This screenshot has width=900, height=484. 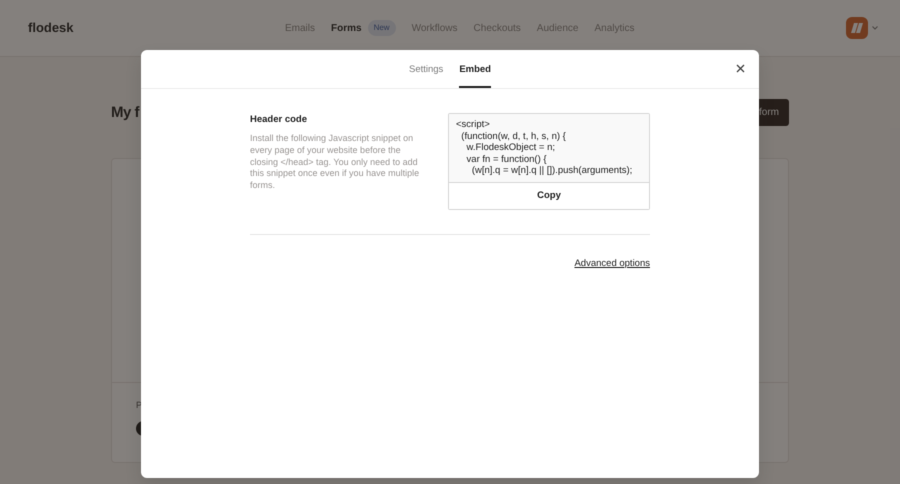 I want to click on caret-icon, so click(x=875, y=28).